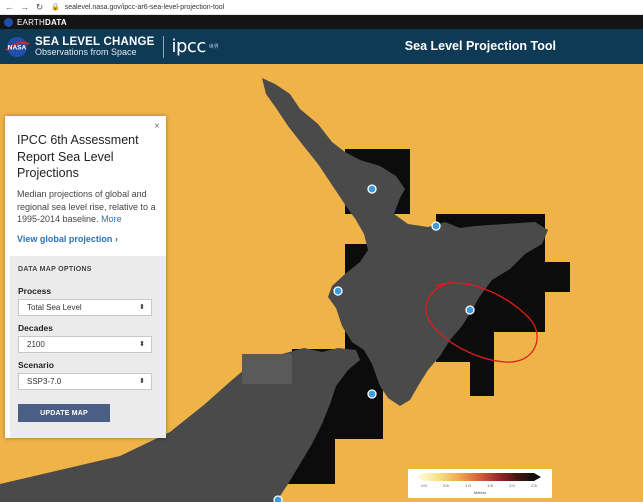 The image size is (643, 502). What do you see at coordinates (24, 7) in the screenshot?
I see `forward-arrow-icon: →` at bounding box center [24, 7].